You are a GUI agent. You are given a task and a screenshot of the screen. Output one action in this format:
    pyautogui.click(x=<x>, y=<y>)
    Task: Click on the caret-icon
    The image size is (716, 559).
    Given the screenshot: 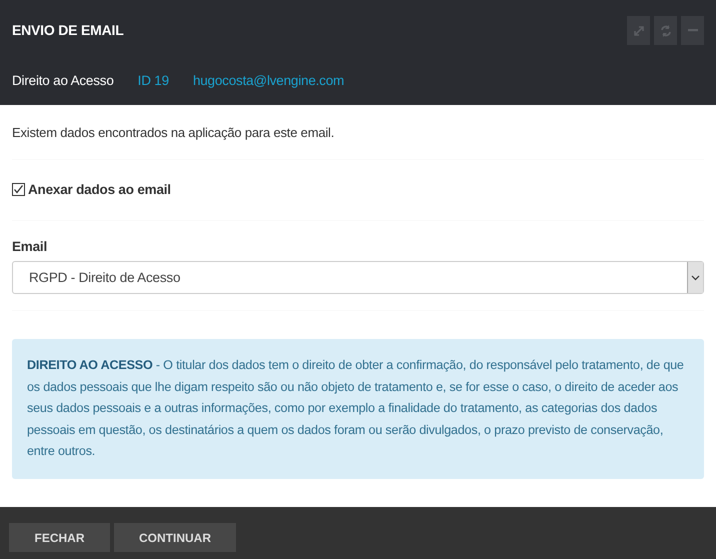 What is the action you would take?
    pyautogui.click(x=695, y=277)
    